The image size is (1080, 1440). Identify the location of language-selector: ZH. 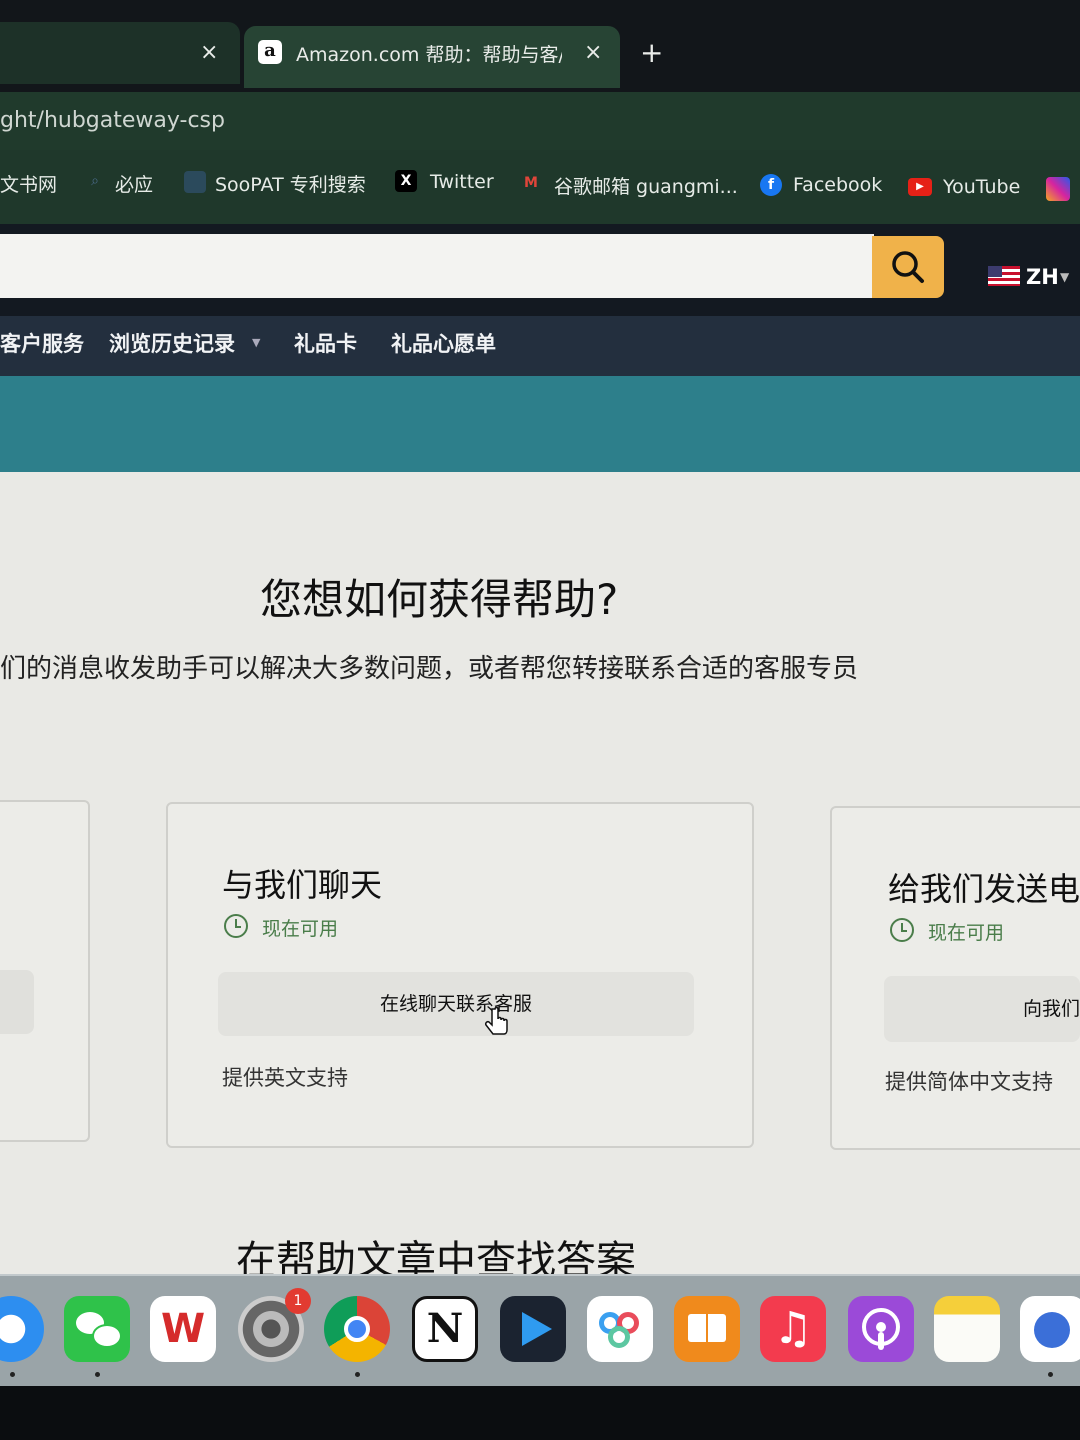
(1042, 277).